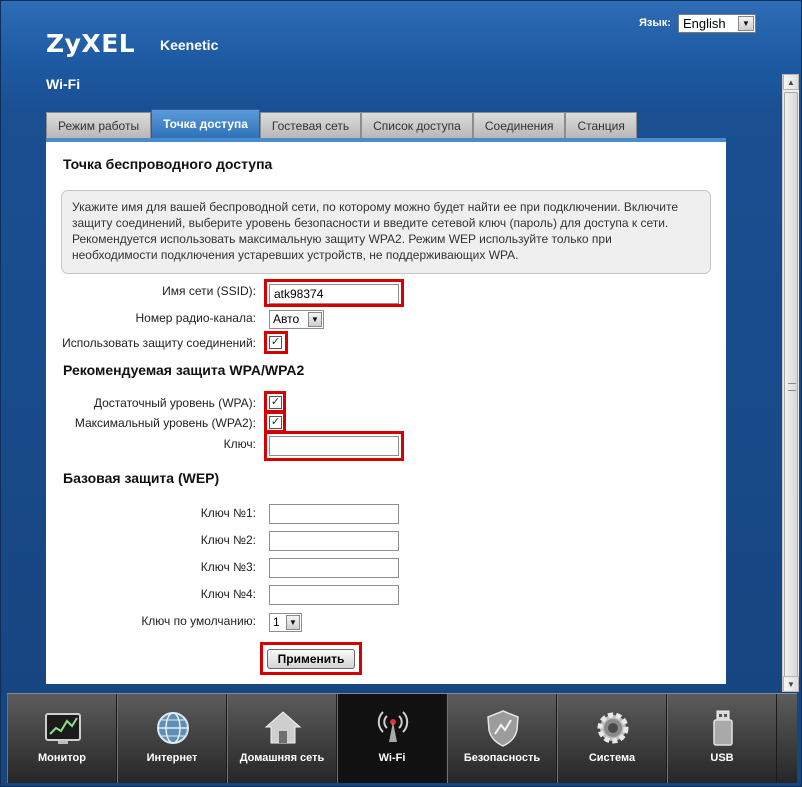 The image size is (802, 787). I want to click on wpa2-label: Максимальный уровень (WPA2):, so click(165, 423).